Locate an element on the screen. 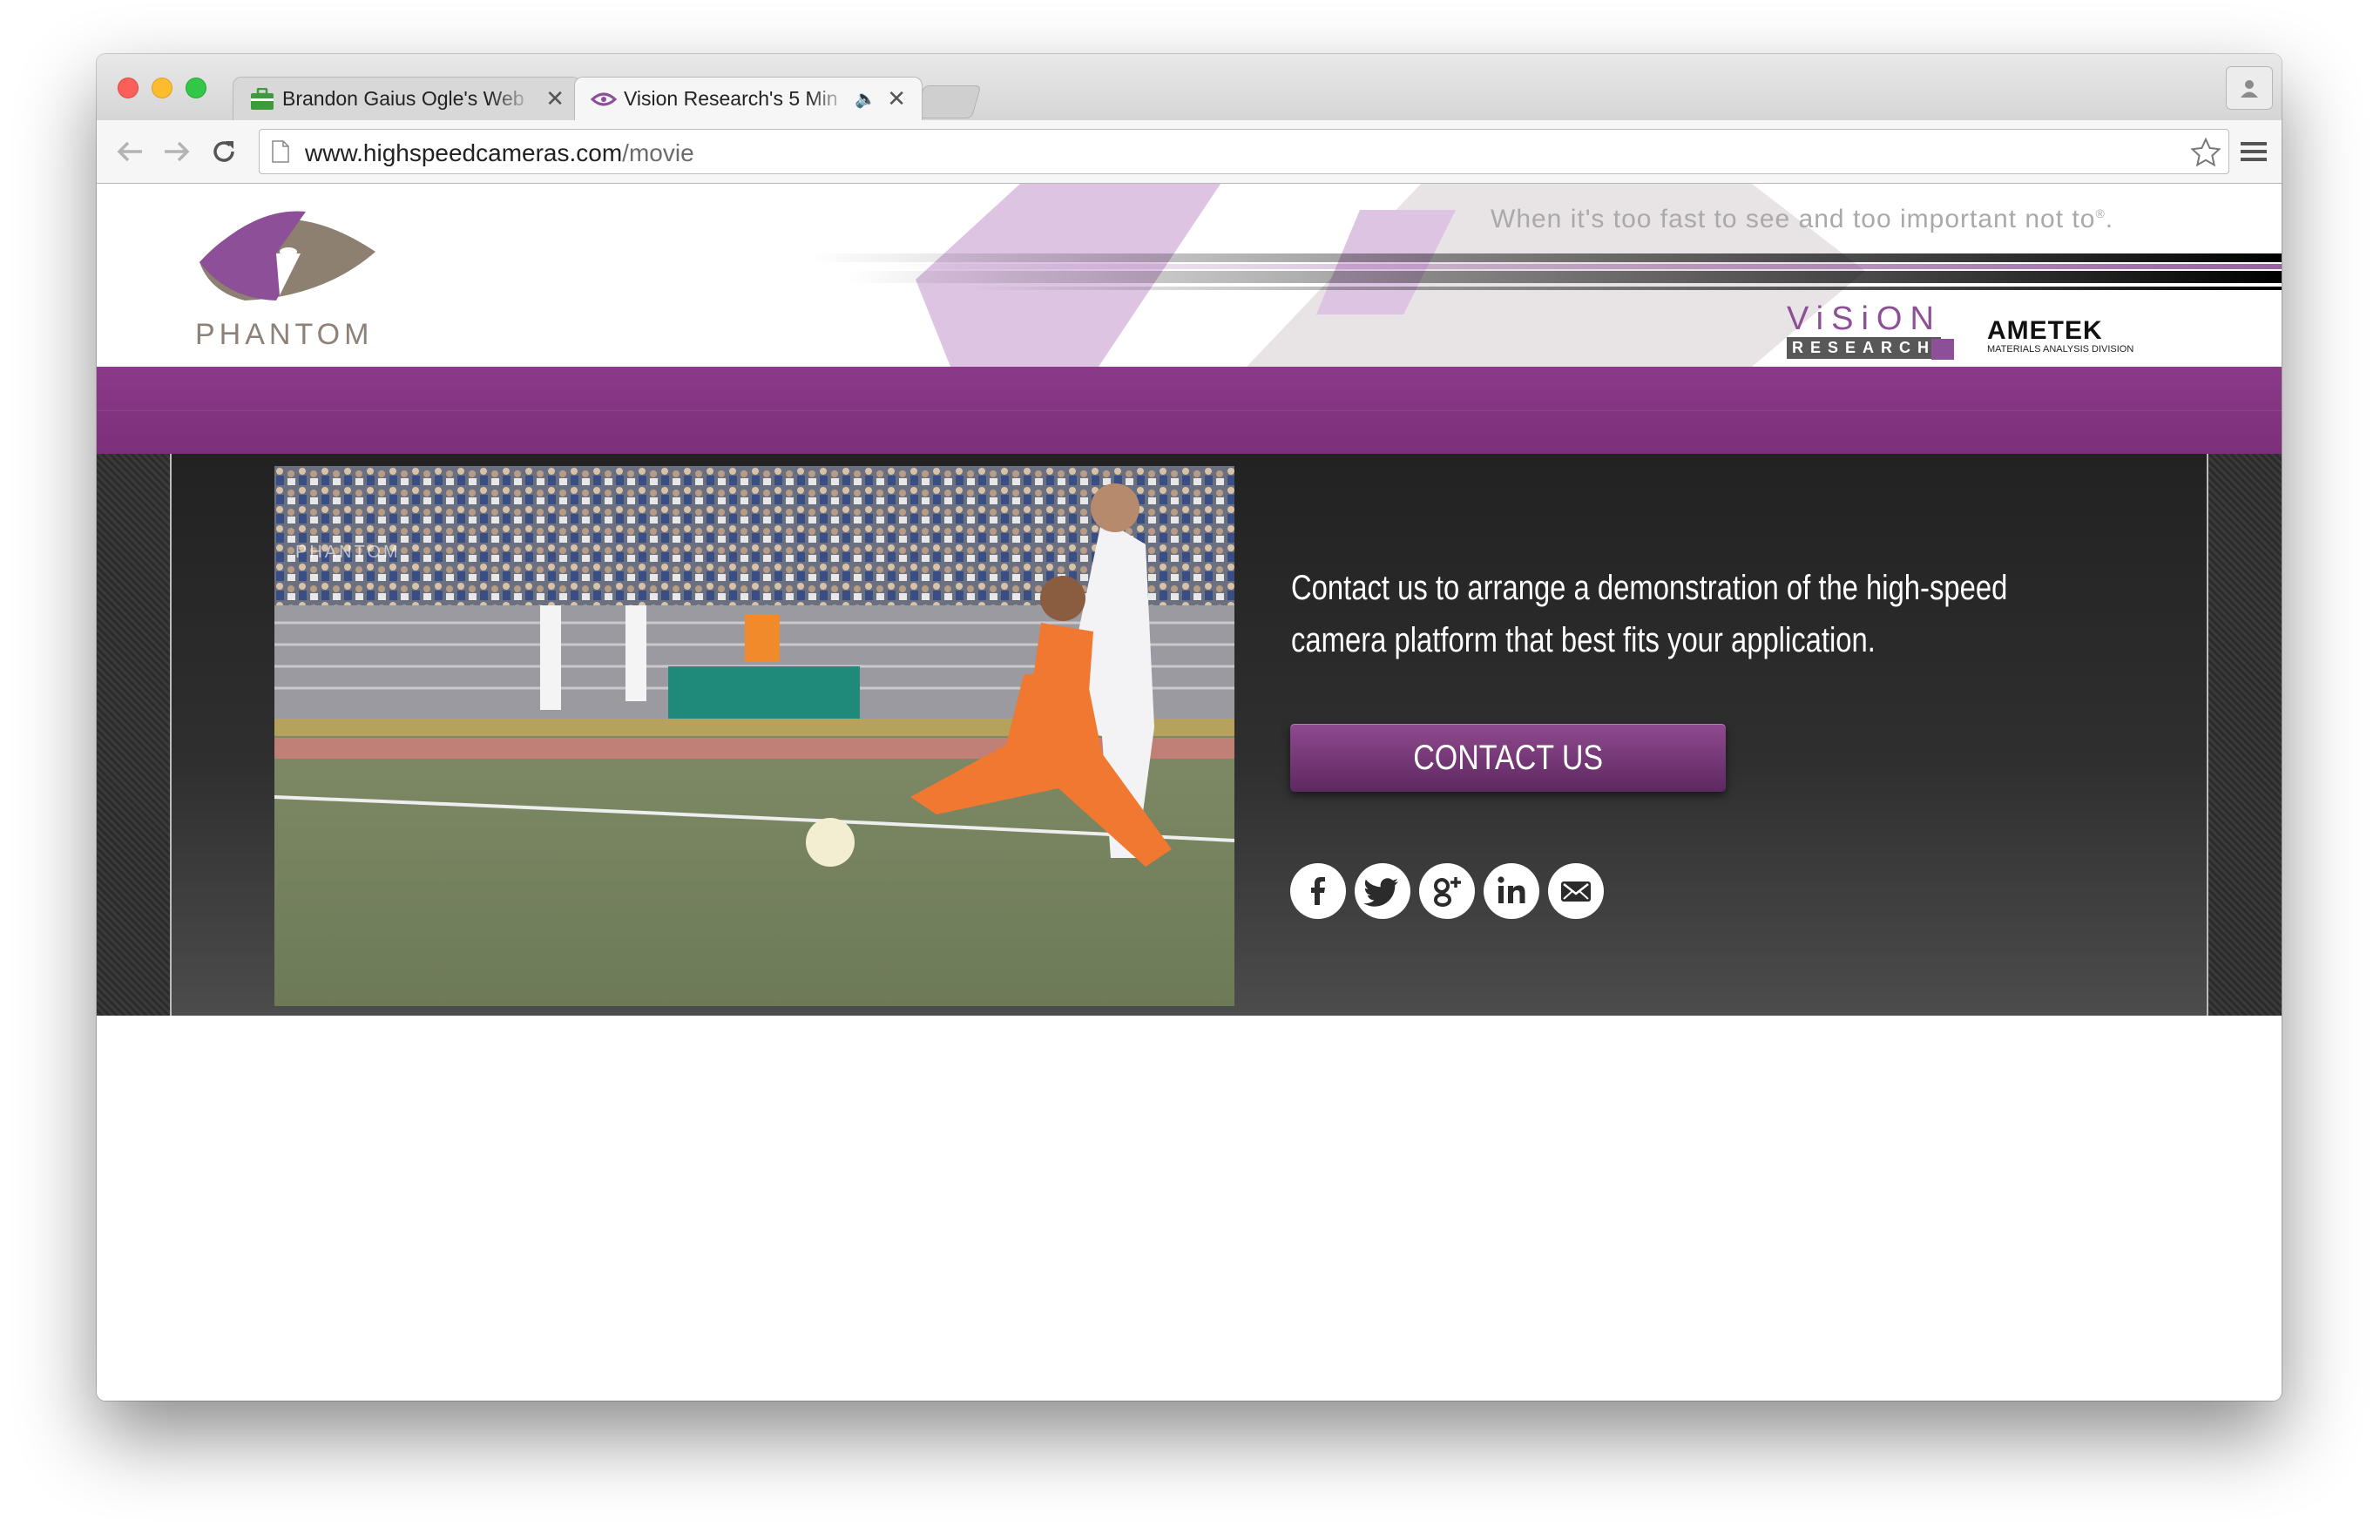  page-icon is located at coordinates (280, 151).